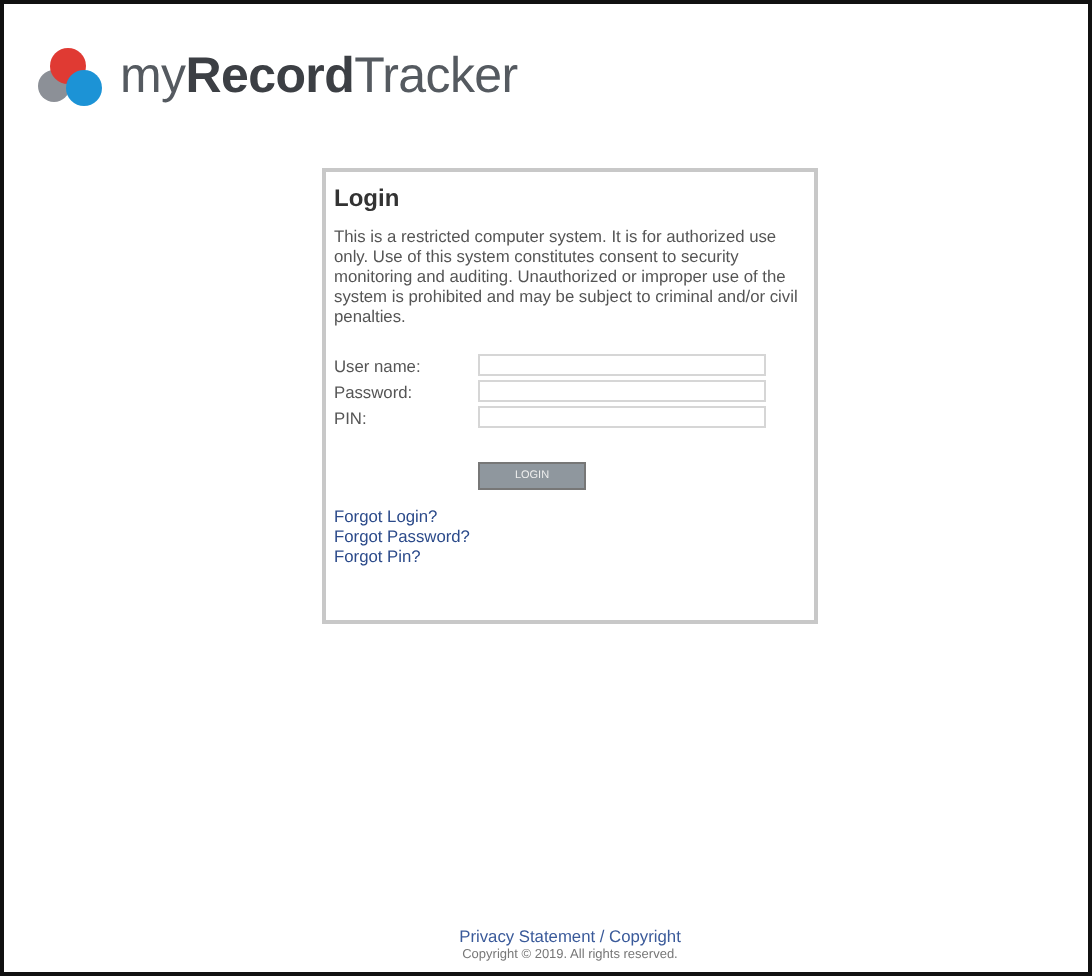  I want to click on field-label: Password:, so click(374, 391).